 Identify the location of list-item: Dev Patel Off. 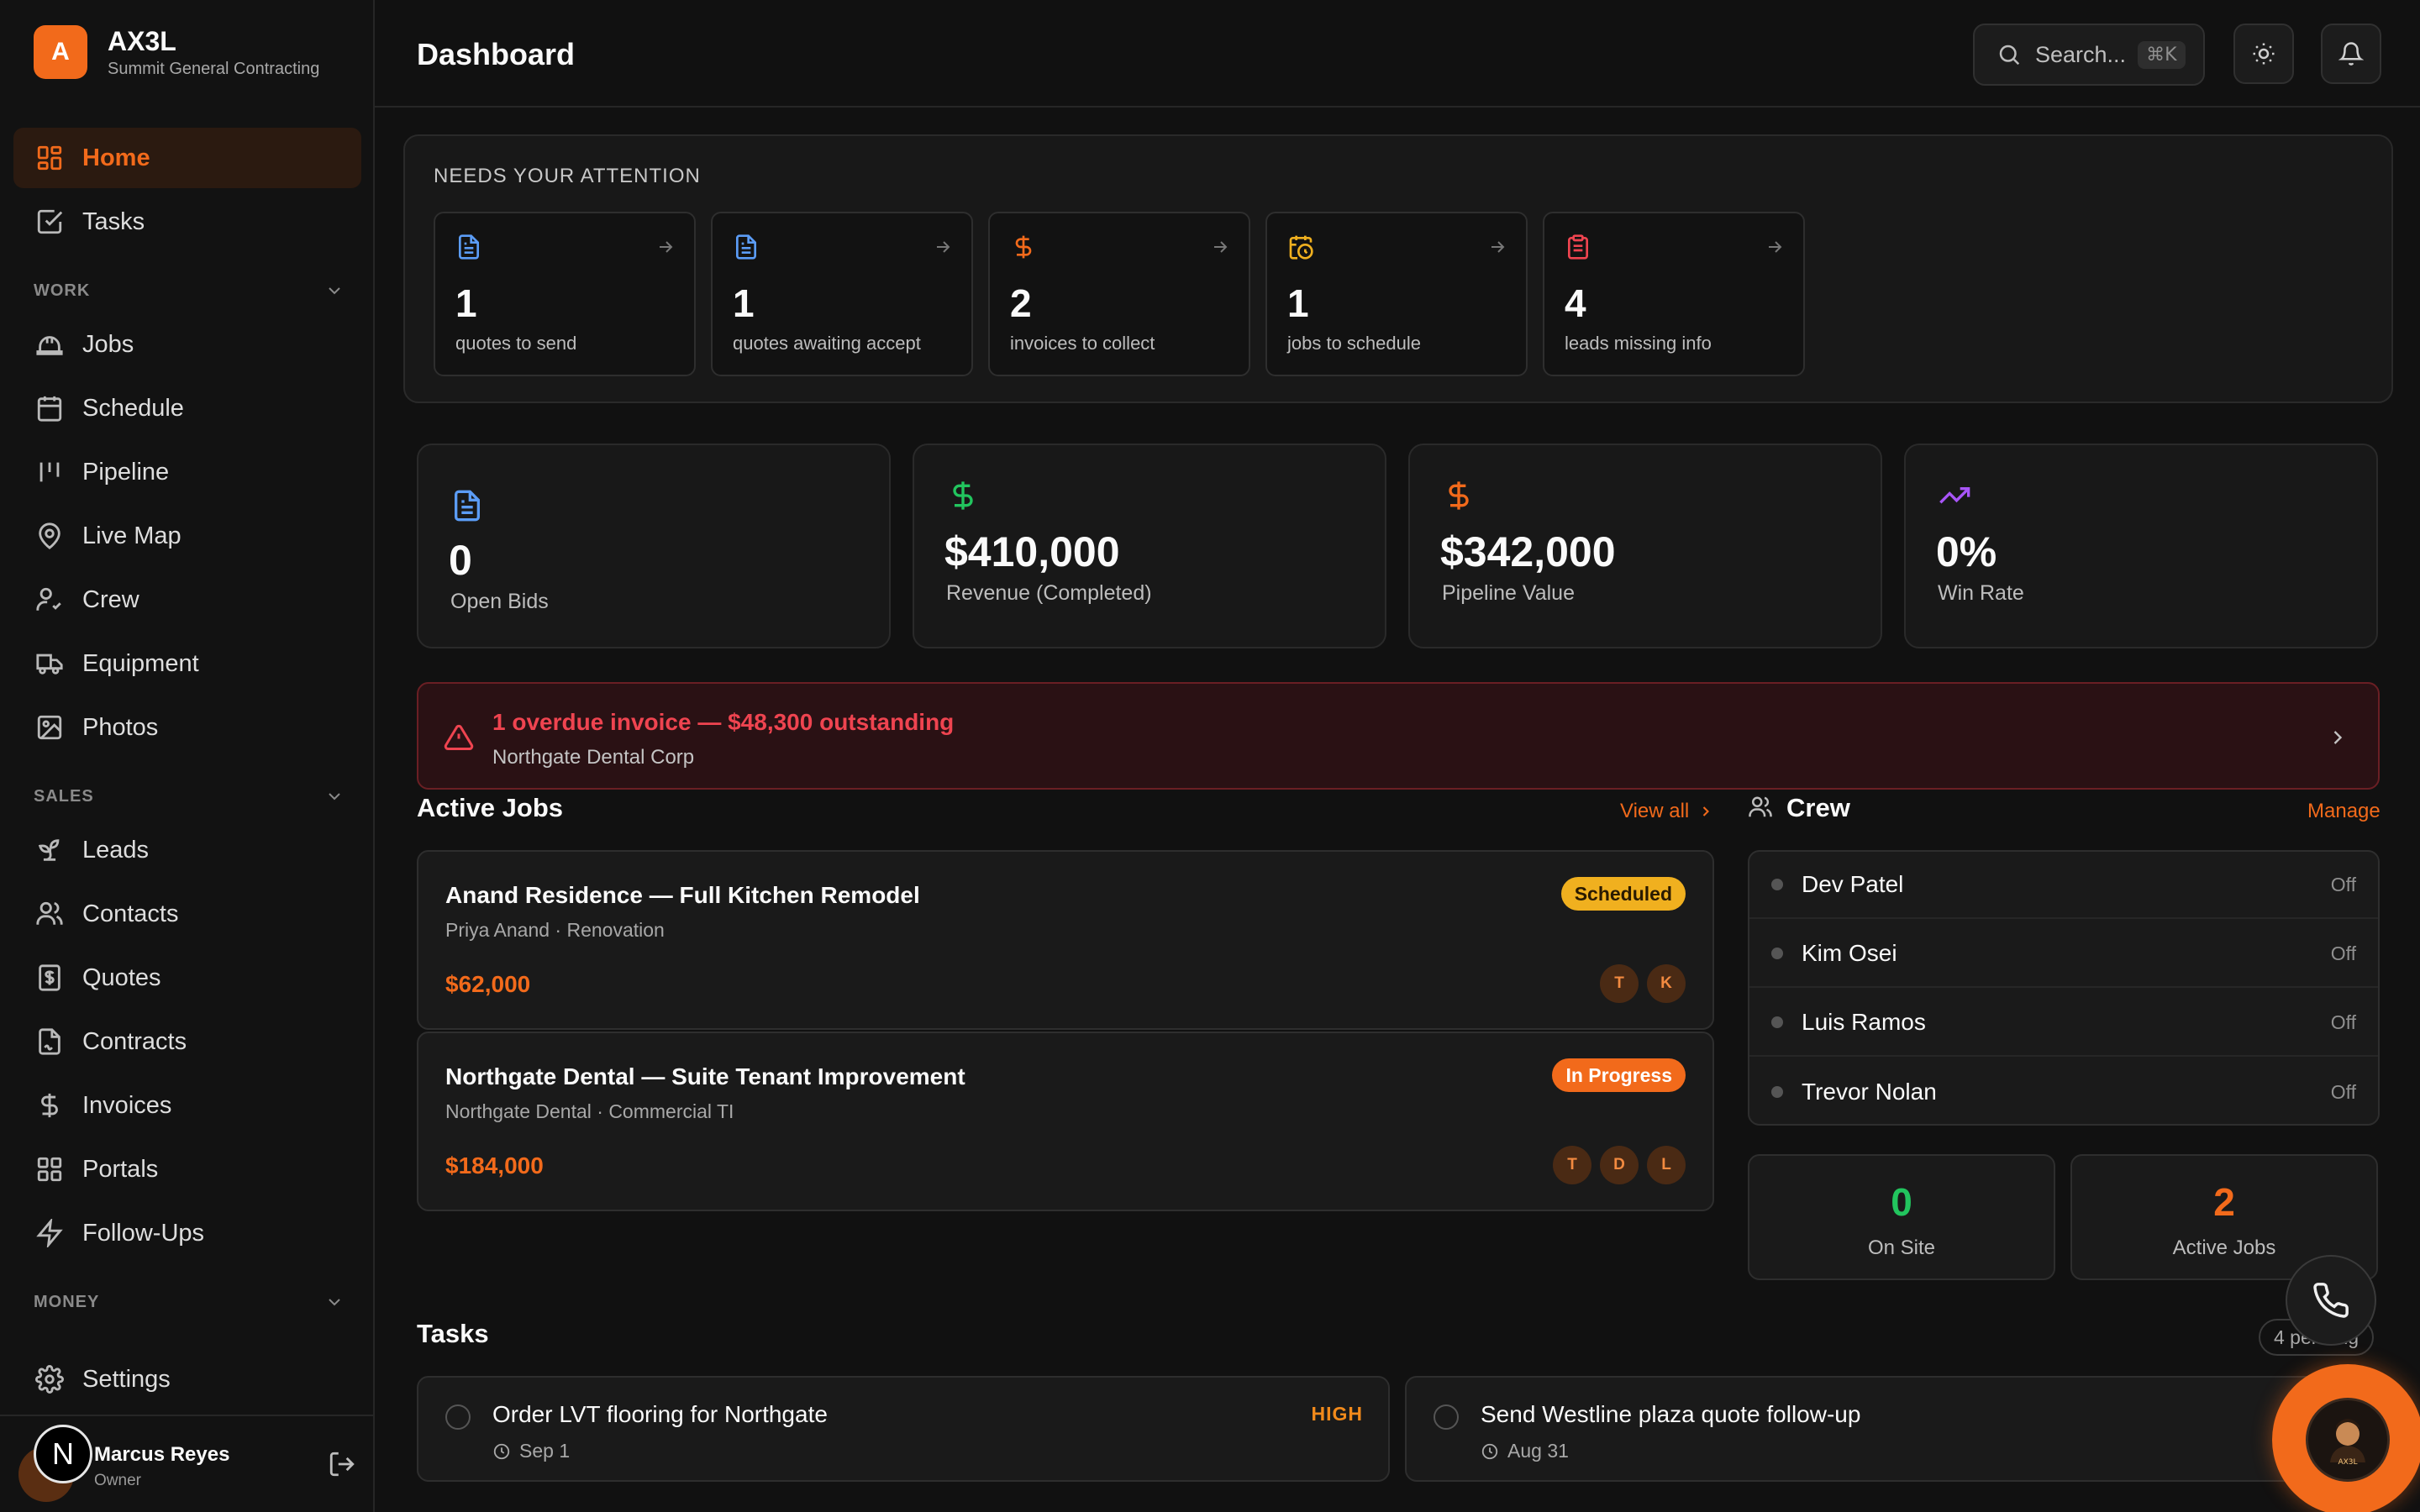
(2063, 885).